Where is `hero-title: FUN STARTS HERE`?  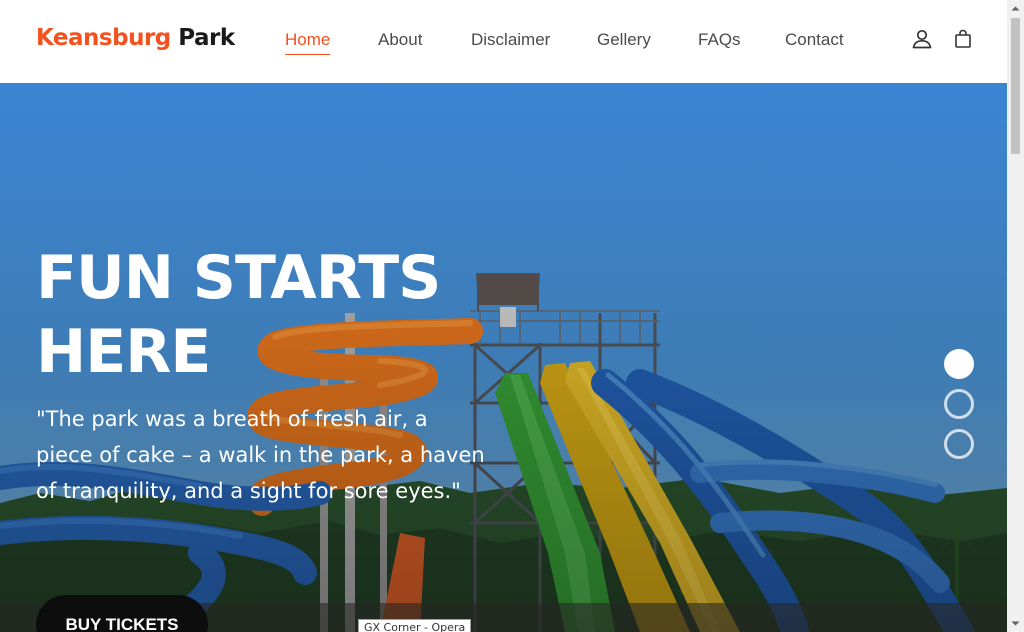
hero-title: FUN STARTS HERE is located at coordinates (276, 315).